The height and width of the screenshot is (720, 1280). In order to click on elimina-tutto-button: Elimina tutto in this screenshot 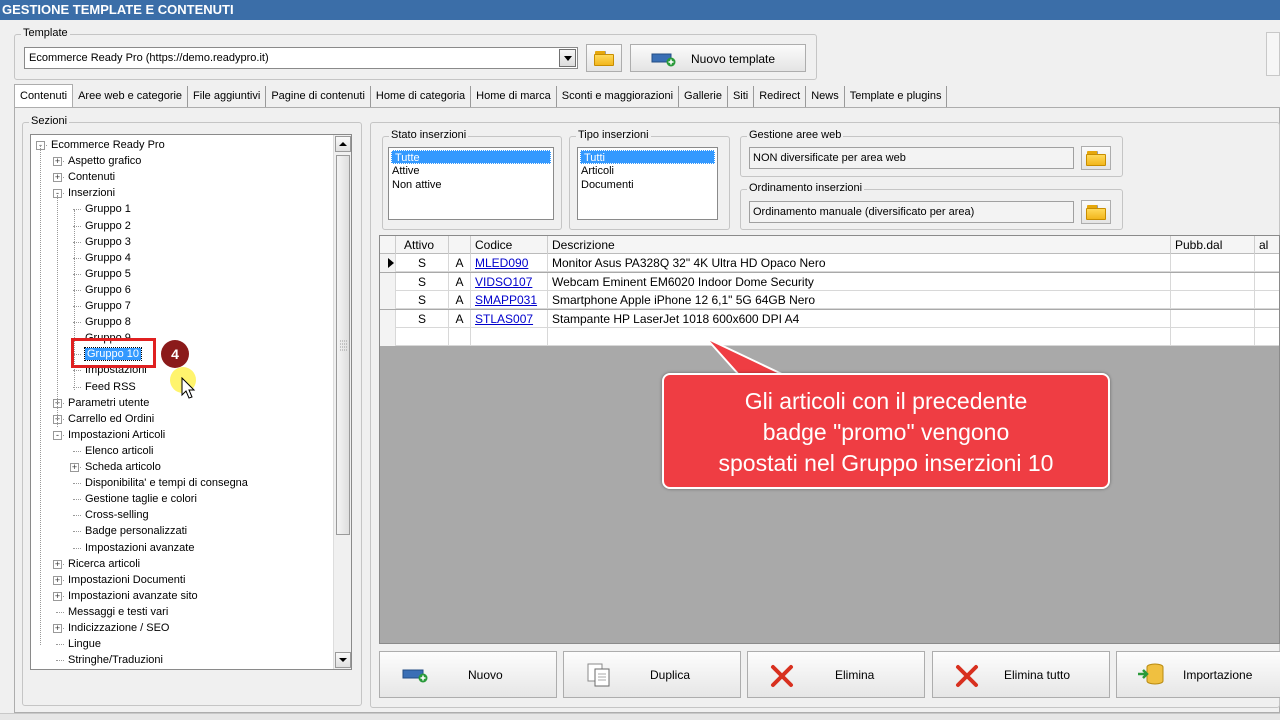, I will do `click(1021, 674)`.